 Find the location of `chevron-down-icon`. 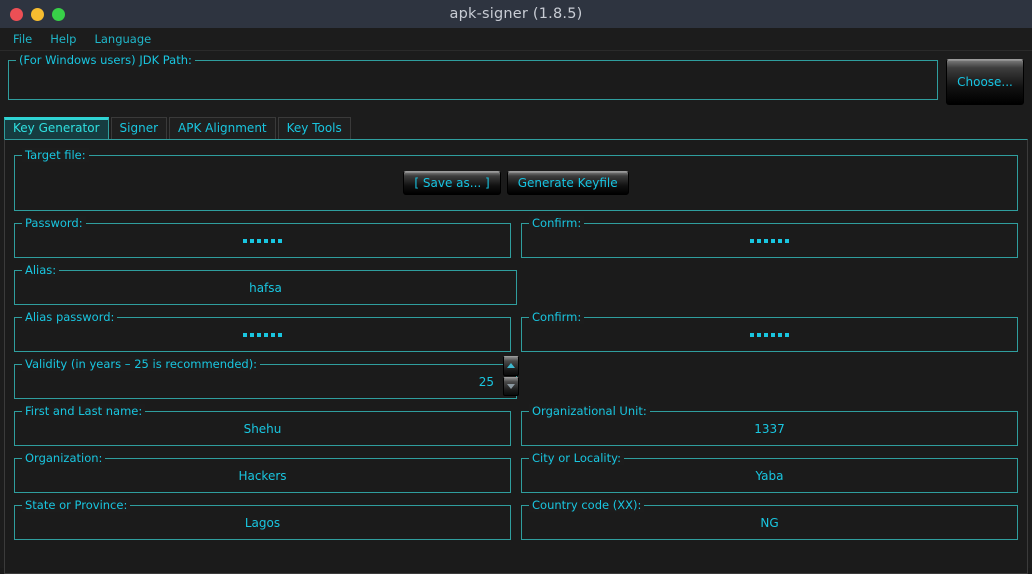

chevron-down-icon is located at coordinates (511, 386).